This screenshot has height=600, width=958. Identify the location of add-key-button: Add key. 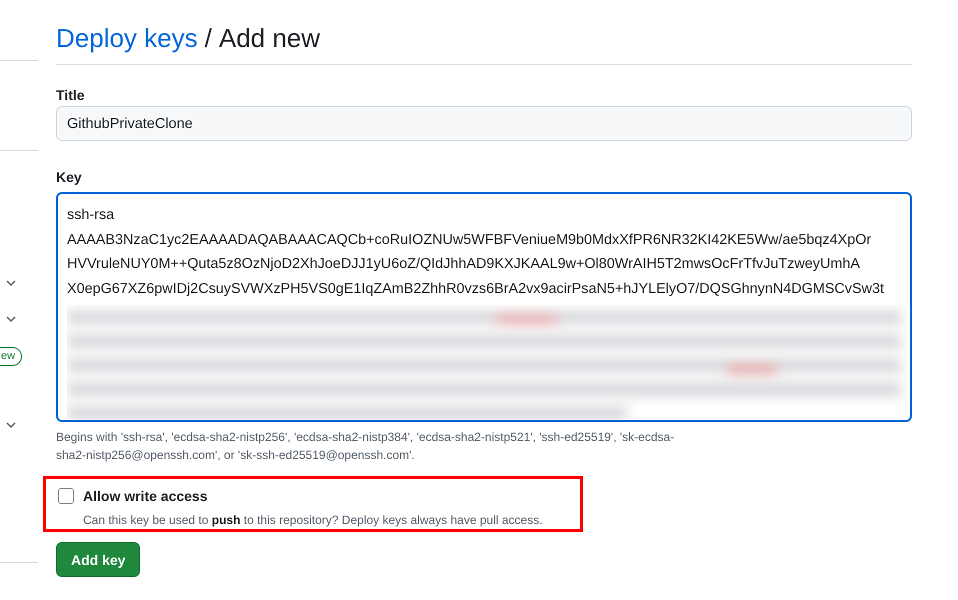
(98, 559).